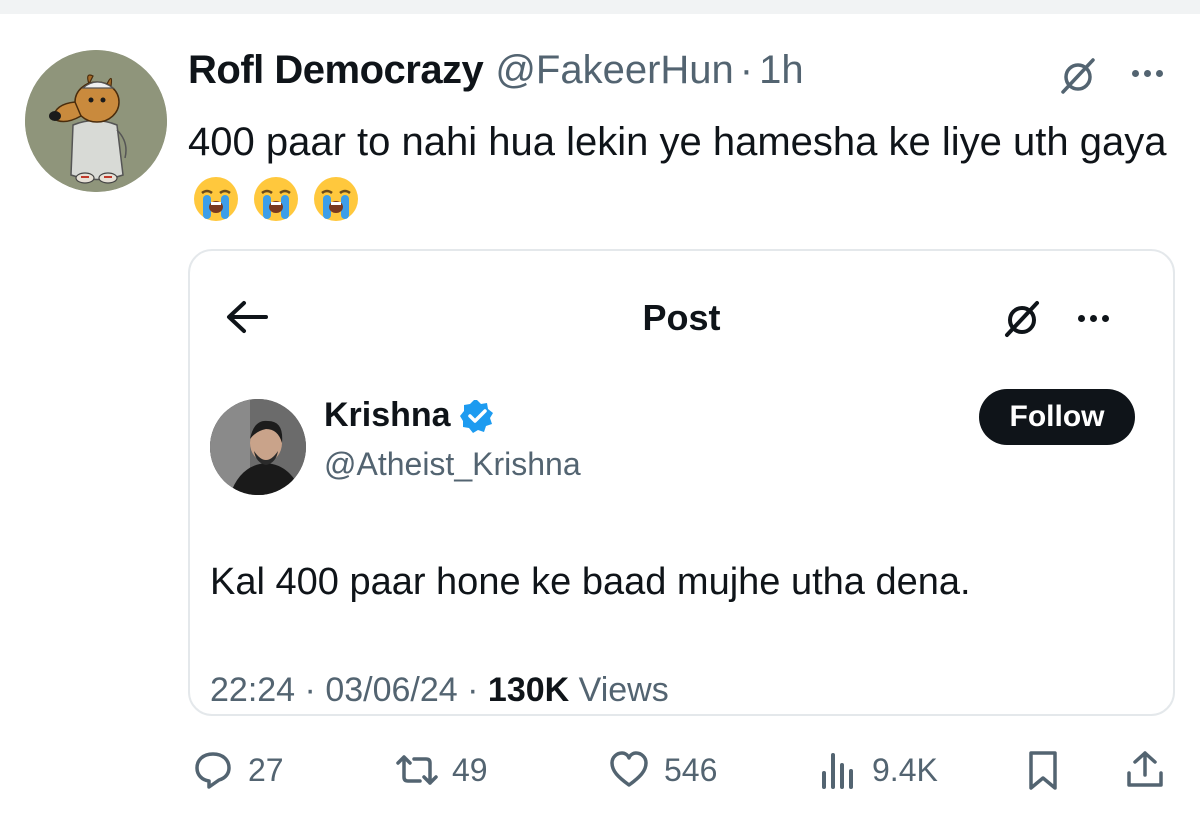 This screenshot has width=1200, height=828. Describe the element at coordinates (336, 70) in the screenshot. I see `author-display-name: Rofl Democrazy` at that location.